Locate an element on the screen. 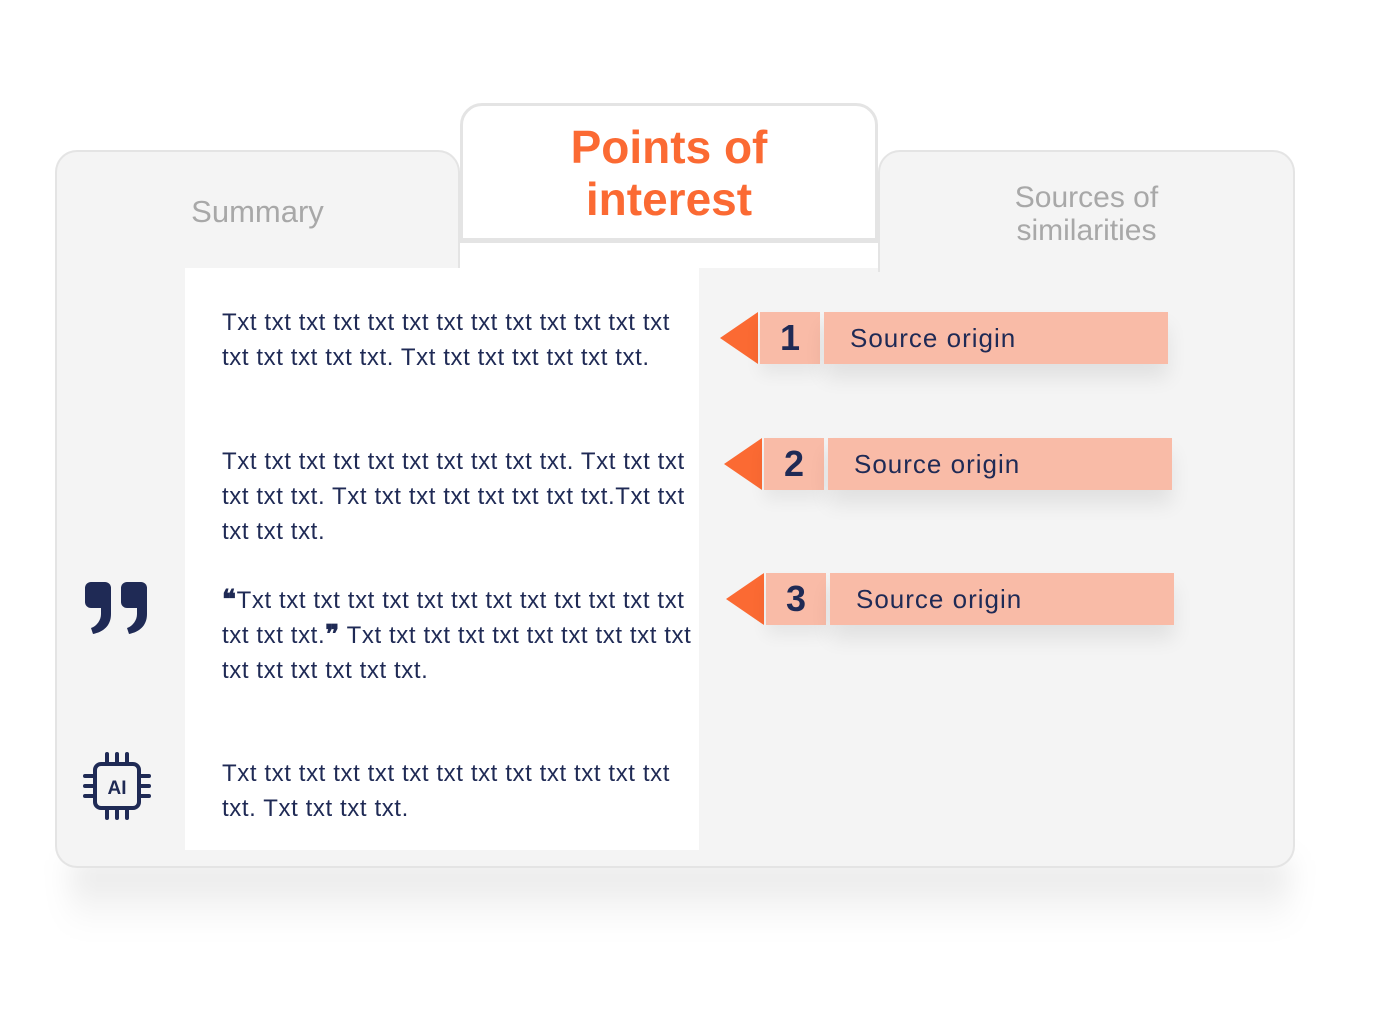 The image size is (1400, 1029). tab-summary-label: Summary is located at coordinates (257, 211).